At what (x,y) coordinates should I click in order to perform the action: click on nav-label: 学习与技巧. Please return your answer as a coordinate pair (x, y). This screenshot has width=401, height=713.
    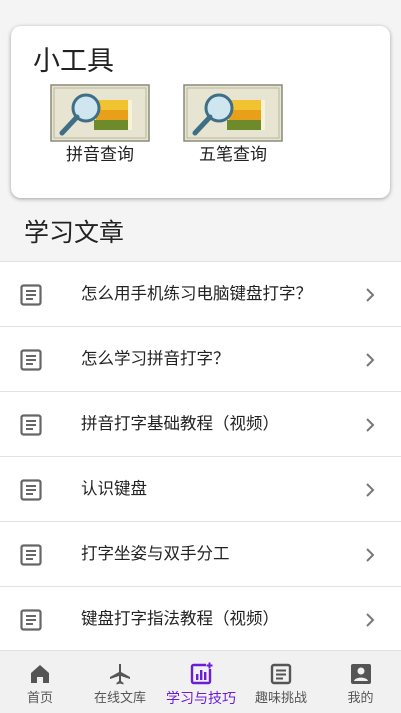
    Looking at the image, I should click on (201, 699).